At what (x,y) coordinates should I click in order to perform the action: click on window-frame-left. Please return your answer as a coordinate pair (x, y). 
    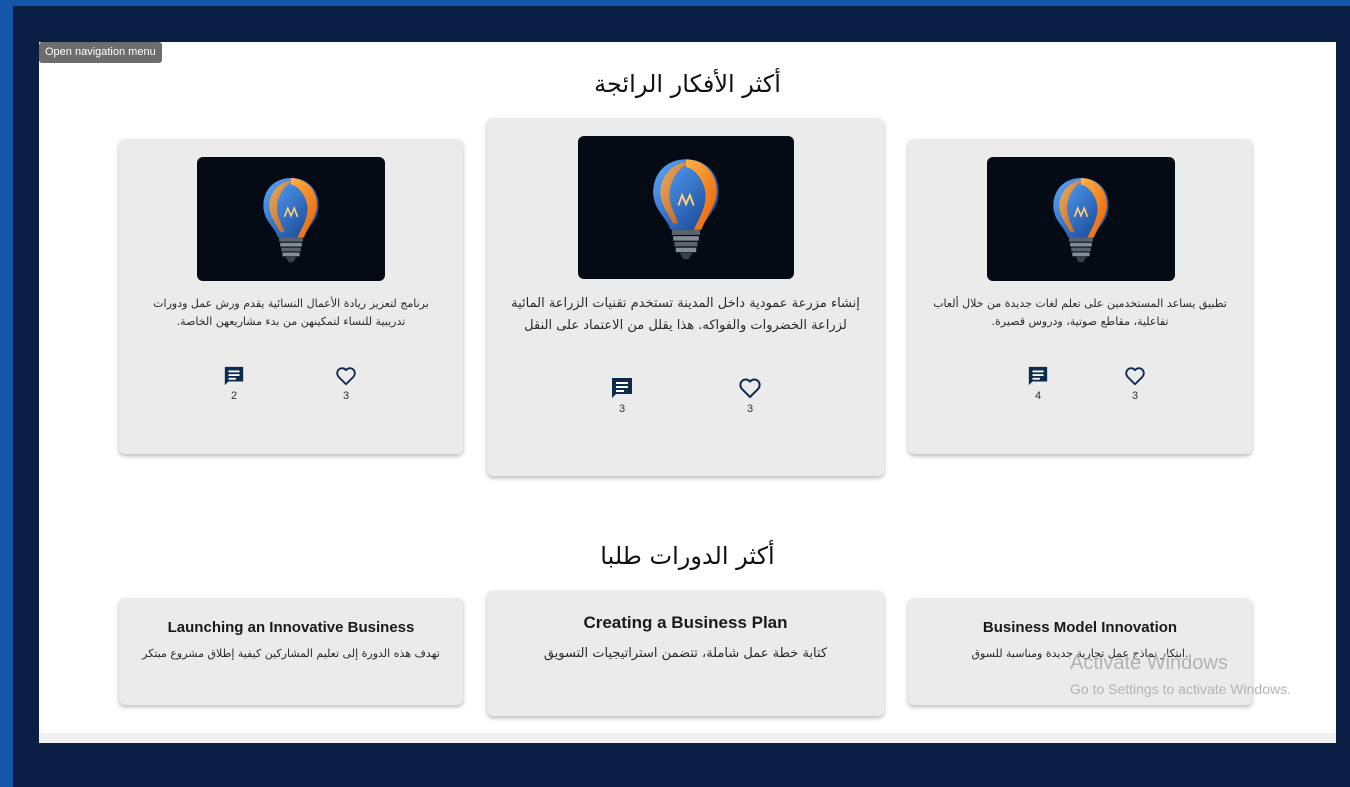
    Looking at the image, I should click on (6, 393).